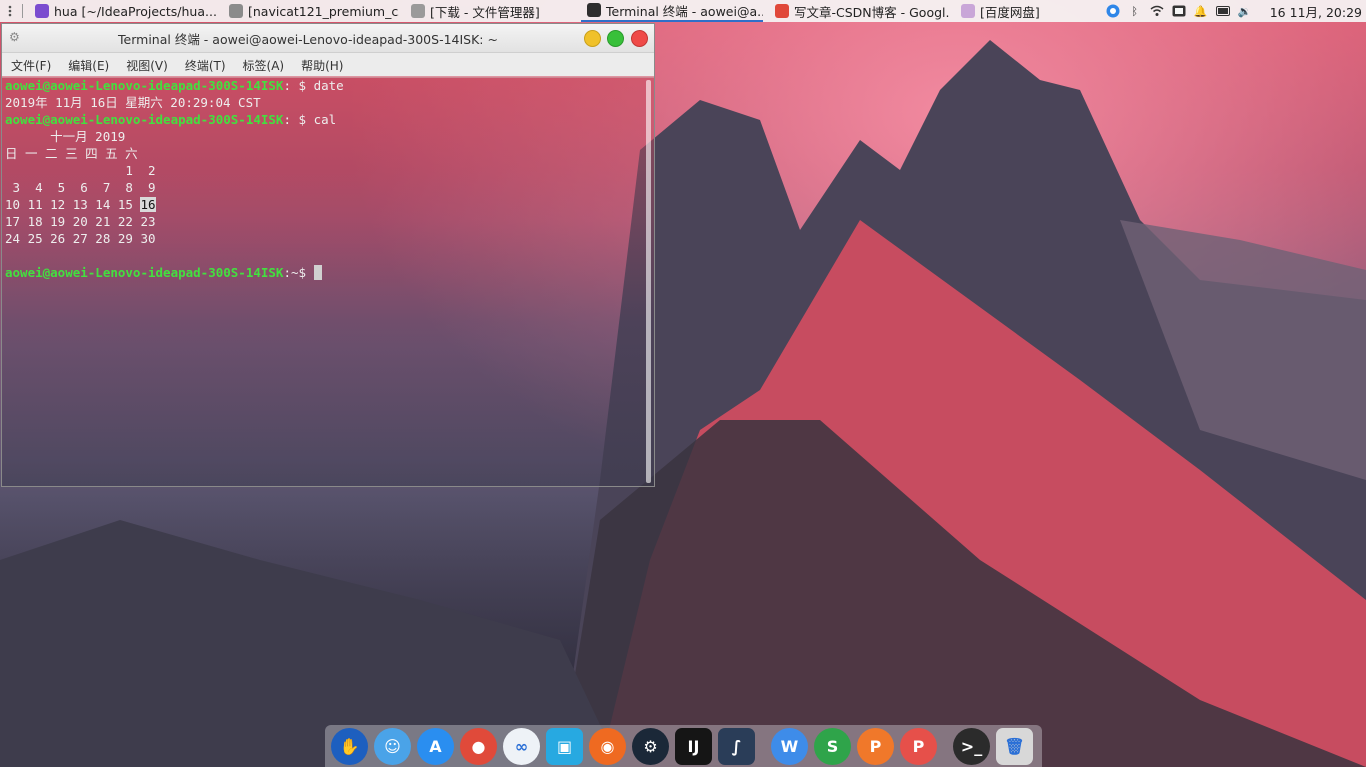 The width and height of the screenshot is (1366, 767). Describe the element at coordinates (80, 204) in the screenshot. I see `calendar-row: 10 11 12 13 14 15 16` at that location.